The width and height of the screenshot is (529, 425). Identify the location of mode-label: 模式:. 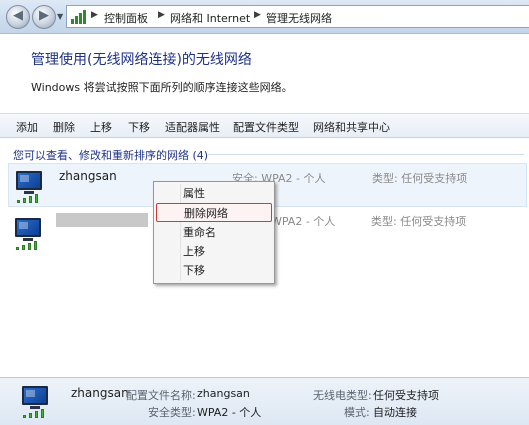
(357, 412).